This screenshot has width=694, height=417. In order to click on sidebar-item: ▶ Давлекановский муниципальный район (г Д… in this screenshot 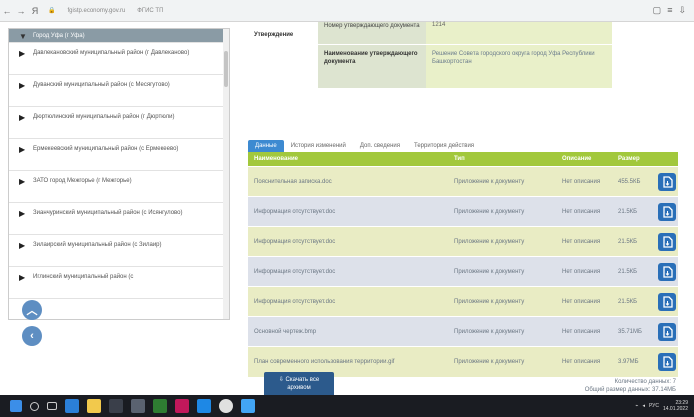, I will do `click(119, 59)`.